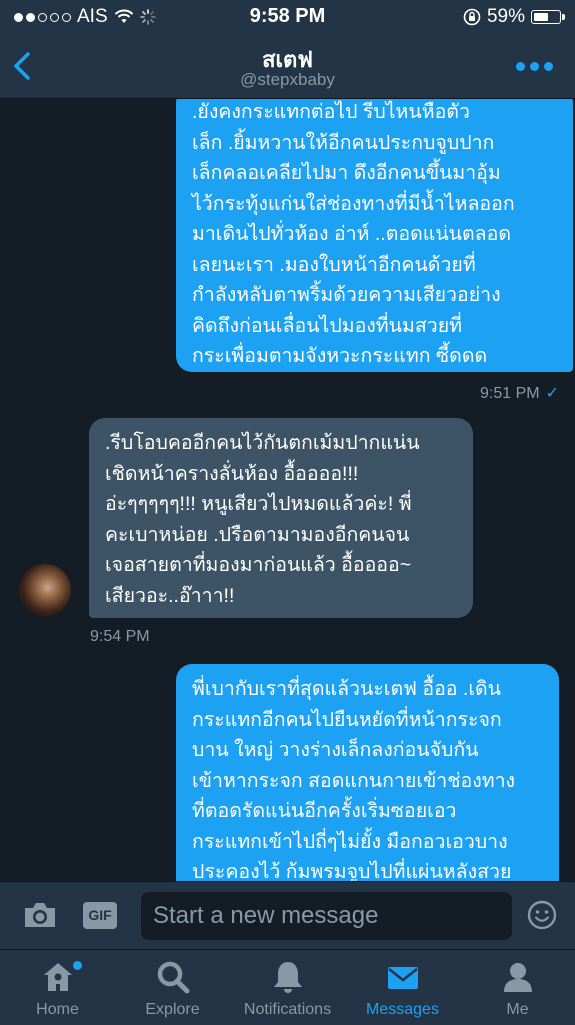 The height and width of the screenshot is (1025, 575). I want to click on tab-home: Home, so click(57, 987).